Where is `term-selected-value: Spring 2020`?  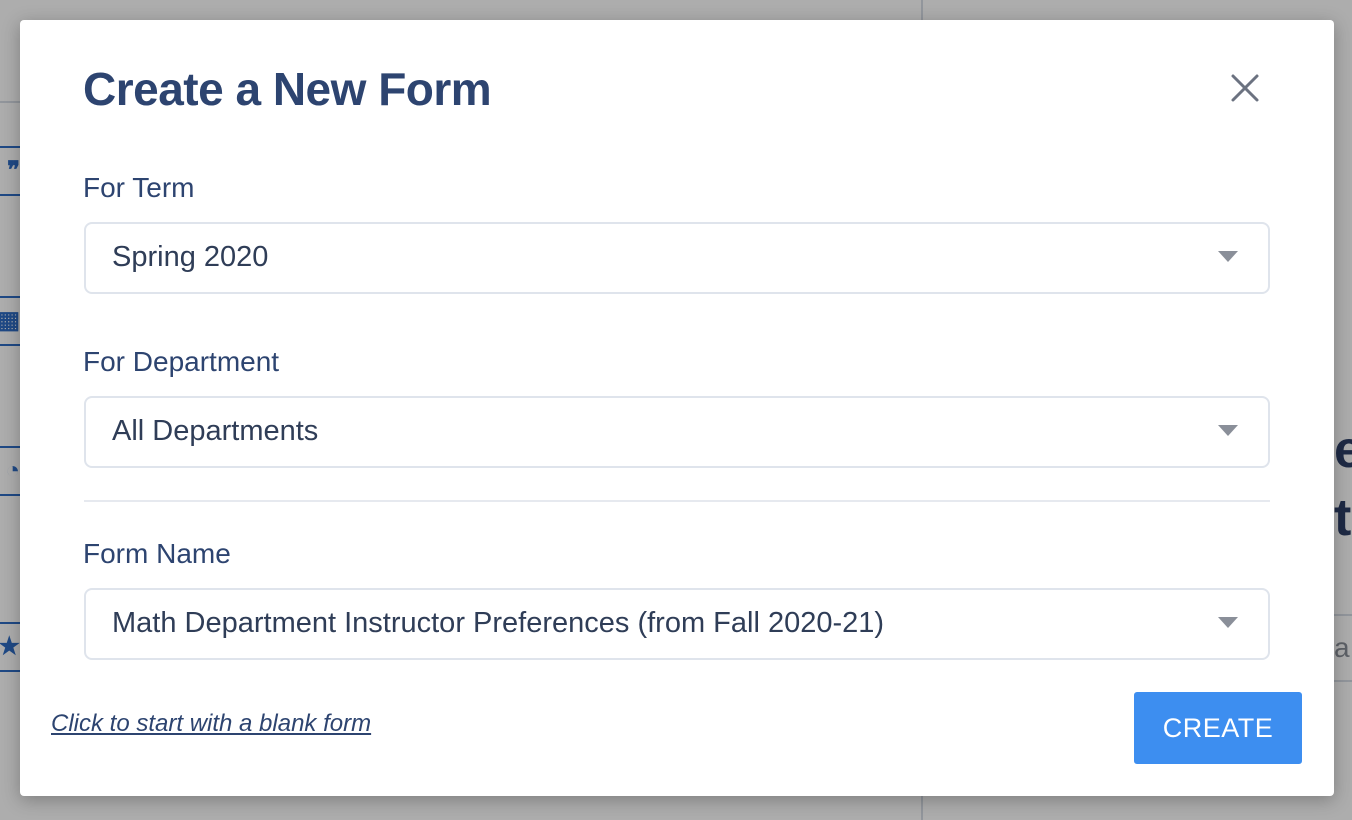 term-selected-value: Spring 2020 is located at coordinates (190, 257).